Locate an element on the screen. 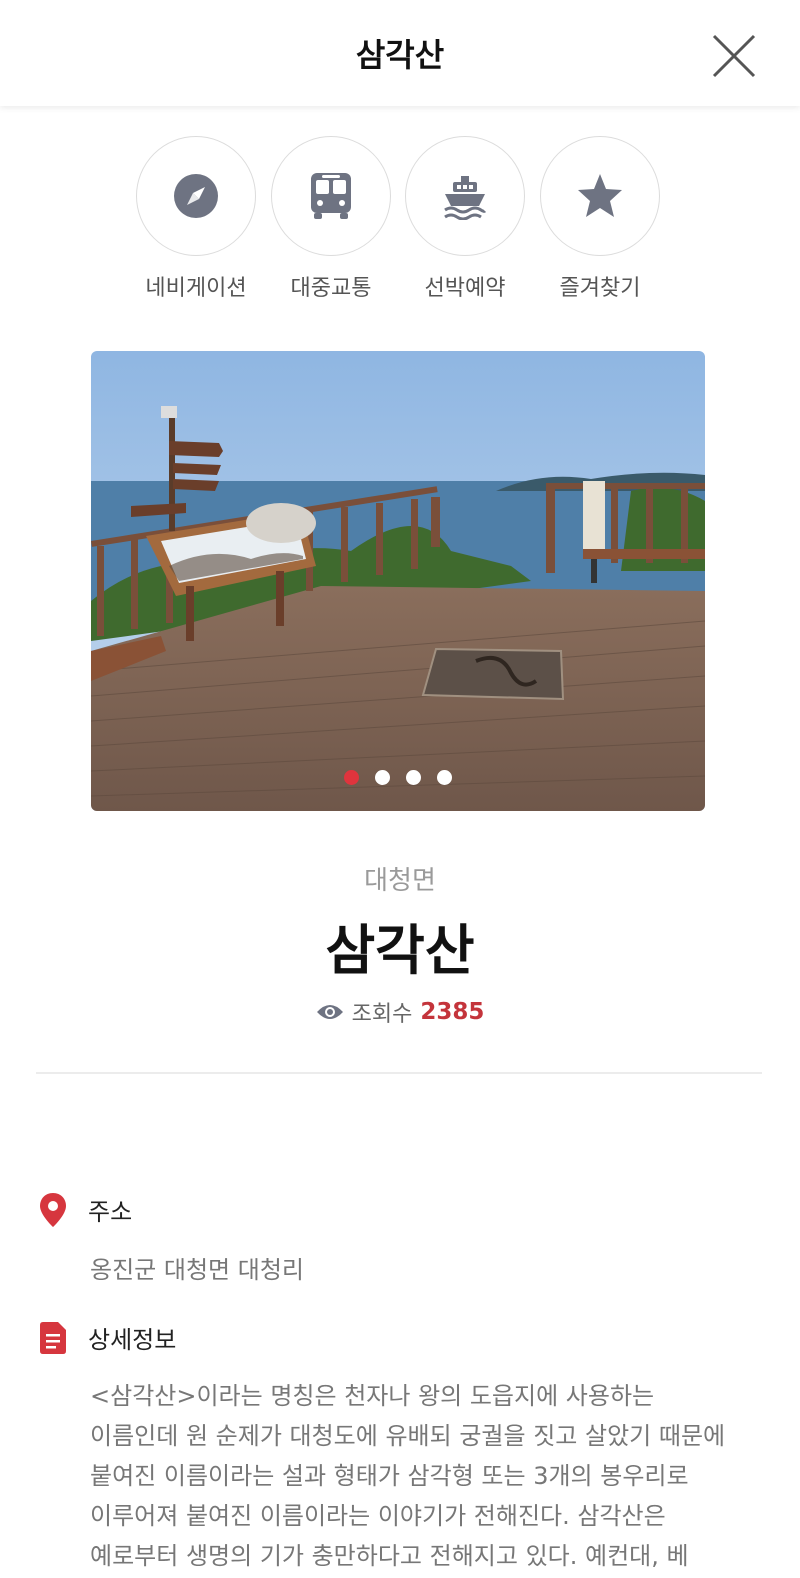 The height and width of the screenshot is (1578, 800). ship-reservation-circle is located at coordinates (465, 196).